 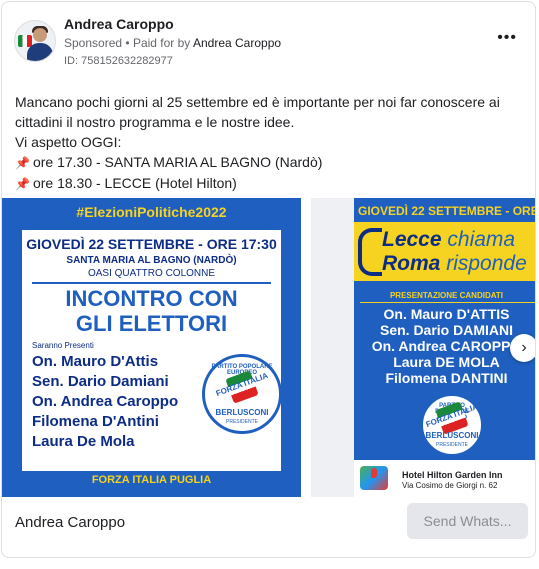 What do you see at coordinates (374, 478) in the screenshot?
I see `map-pin-icon` at bounding box center [374, 478].